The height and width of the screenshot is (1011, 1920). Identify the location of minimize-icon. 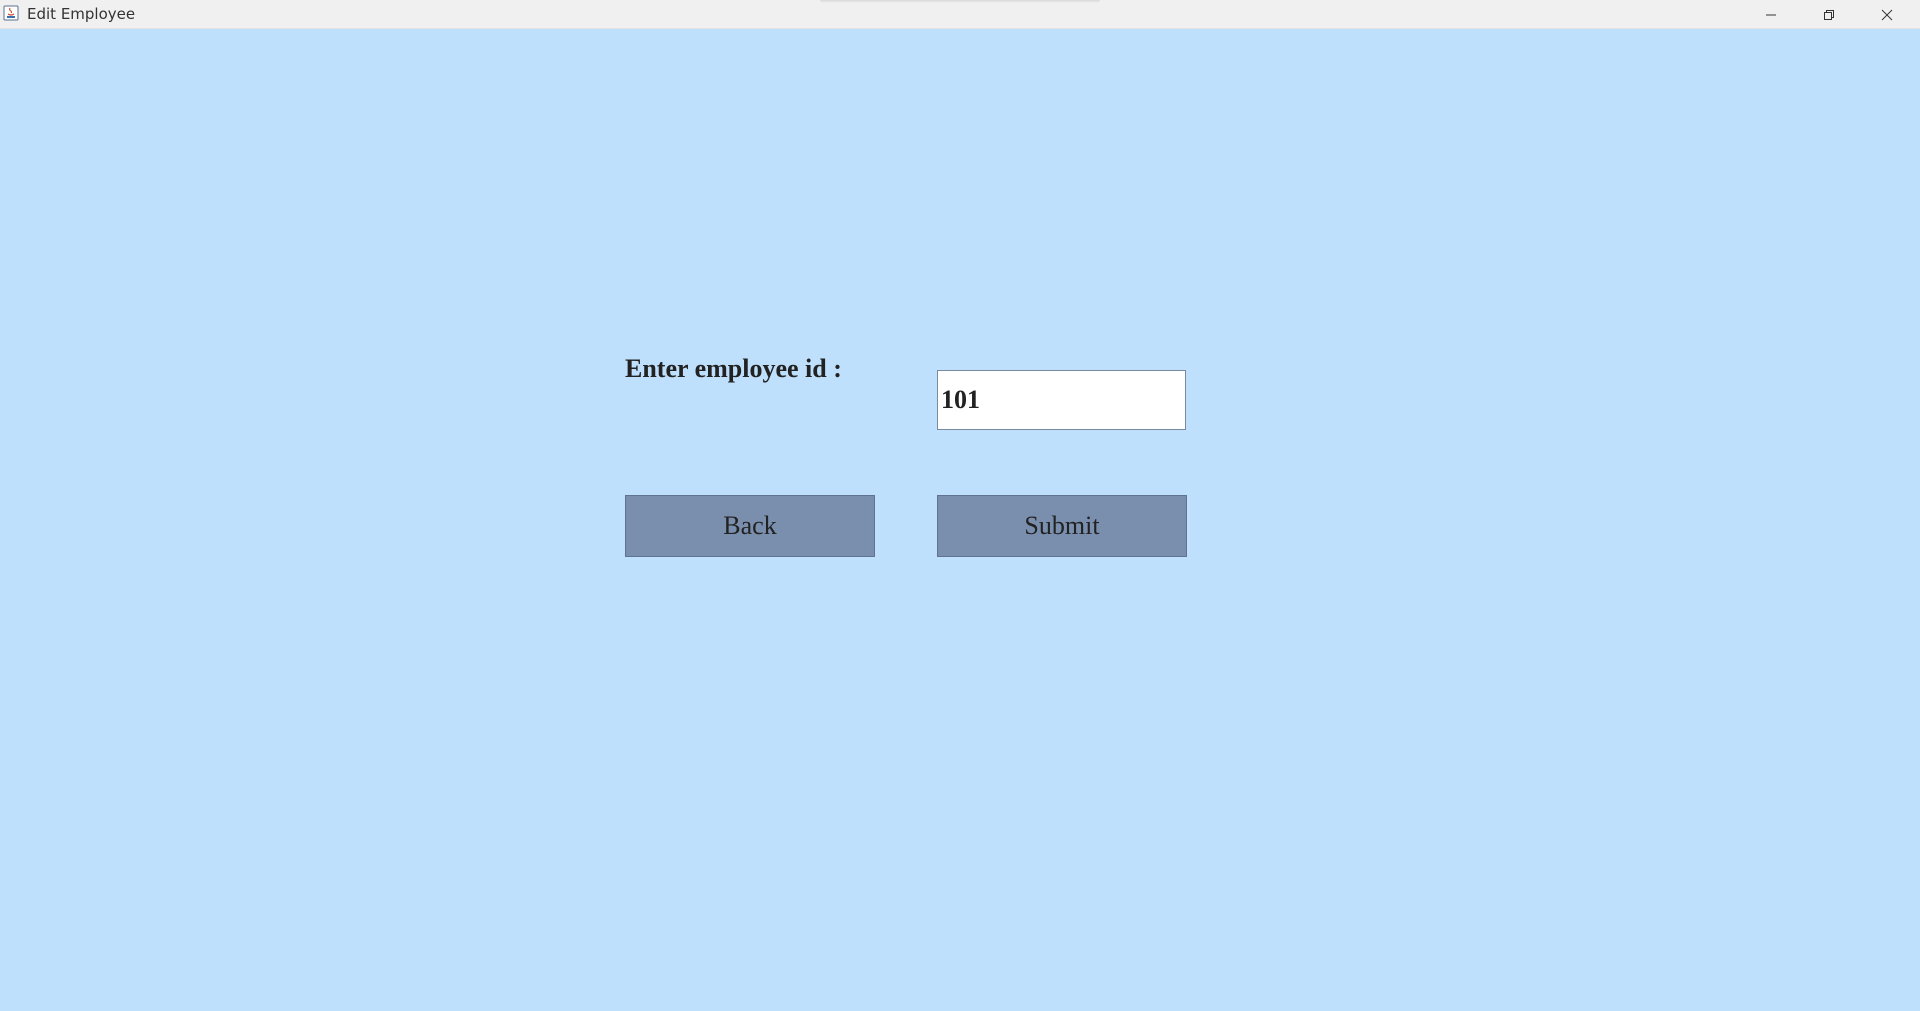
(1771, 15).